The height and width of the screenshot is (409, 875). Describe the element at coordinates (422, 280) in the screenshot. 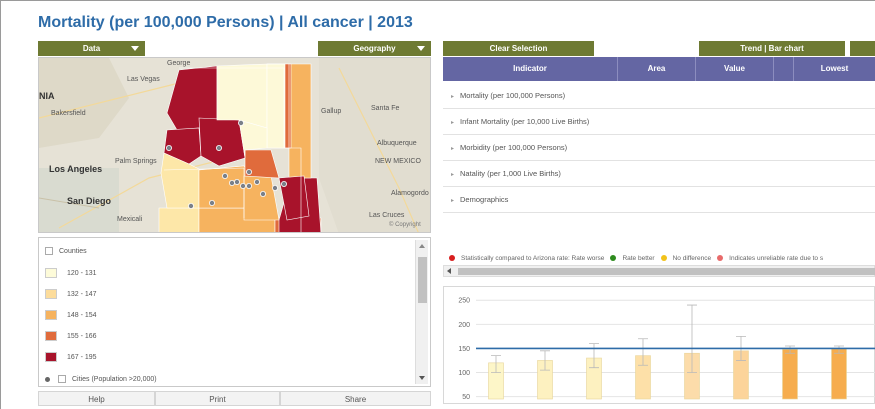

I see `legend-scroll-thumb` at that location.